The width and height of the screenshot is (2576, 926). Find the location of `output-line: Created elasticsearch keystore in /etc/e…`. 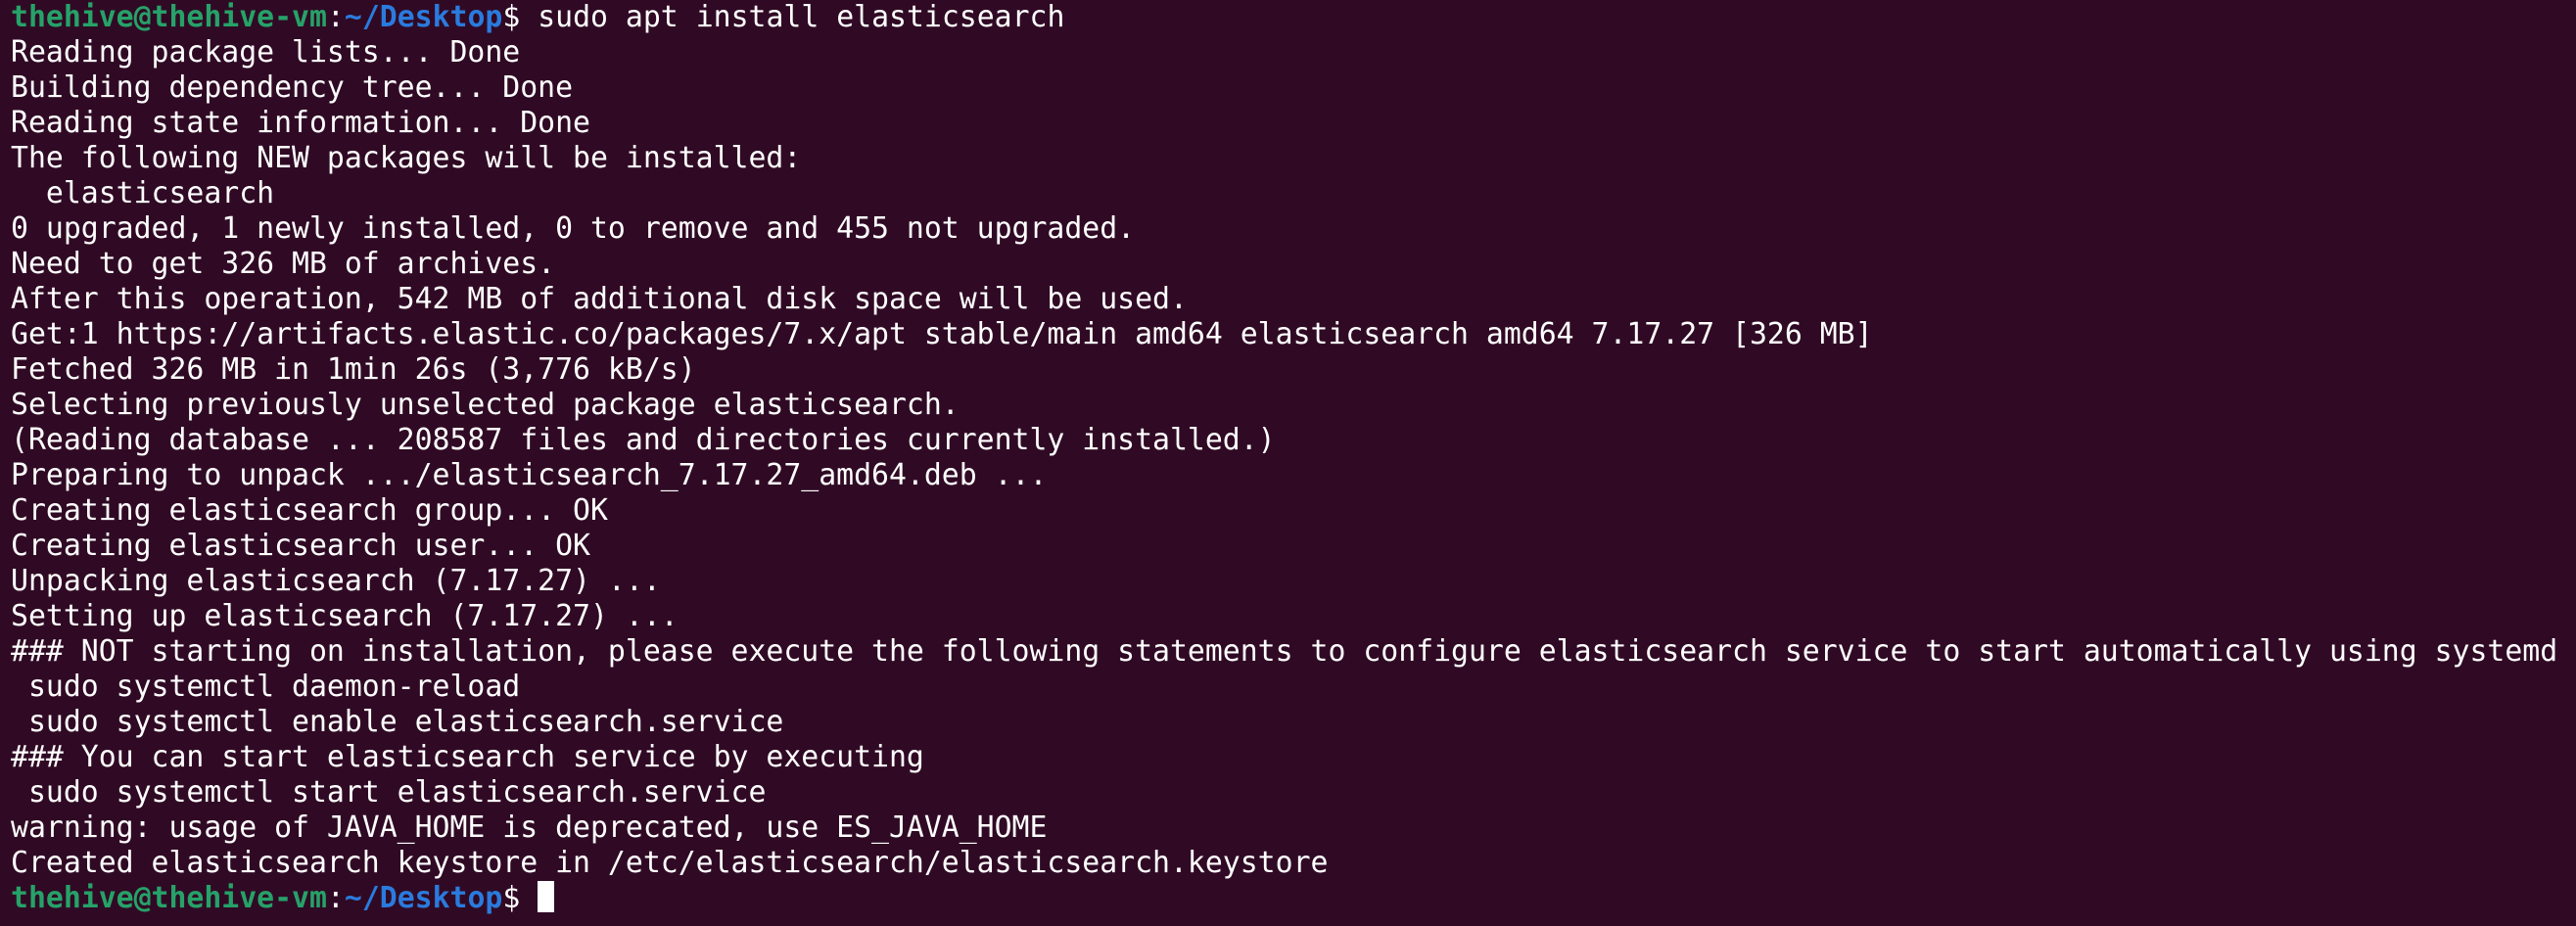

output-line: Created elasticsearch keystore in /etc/e… is located at coordinates (670, 863).